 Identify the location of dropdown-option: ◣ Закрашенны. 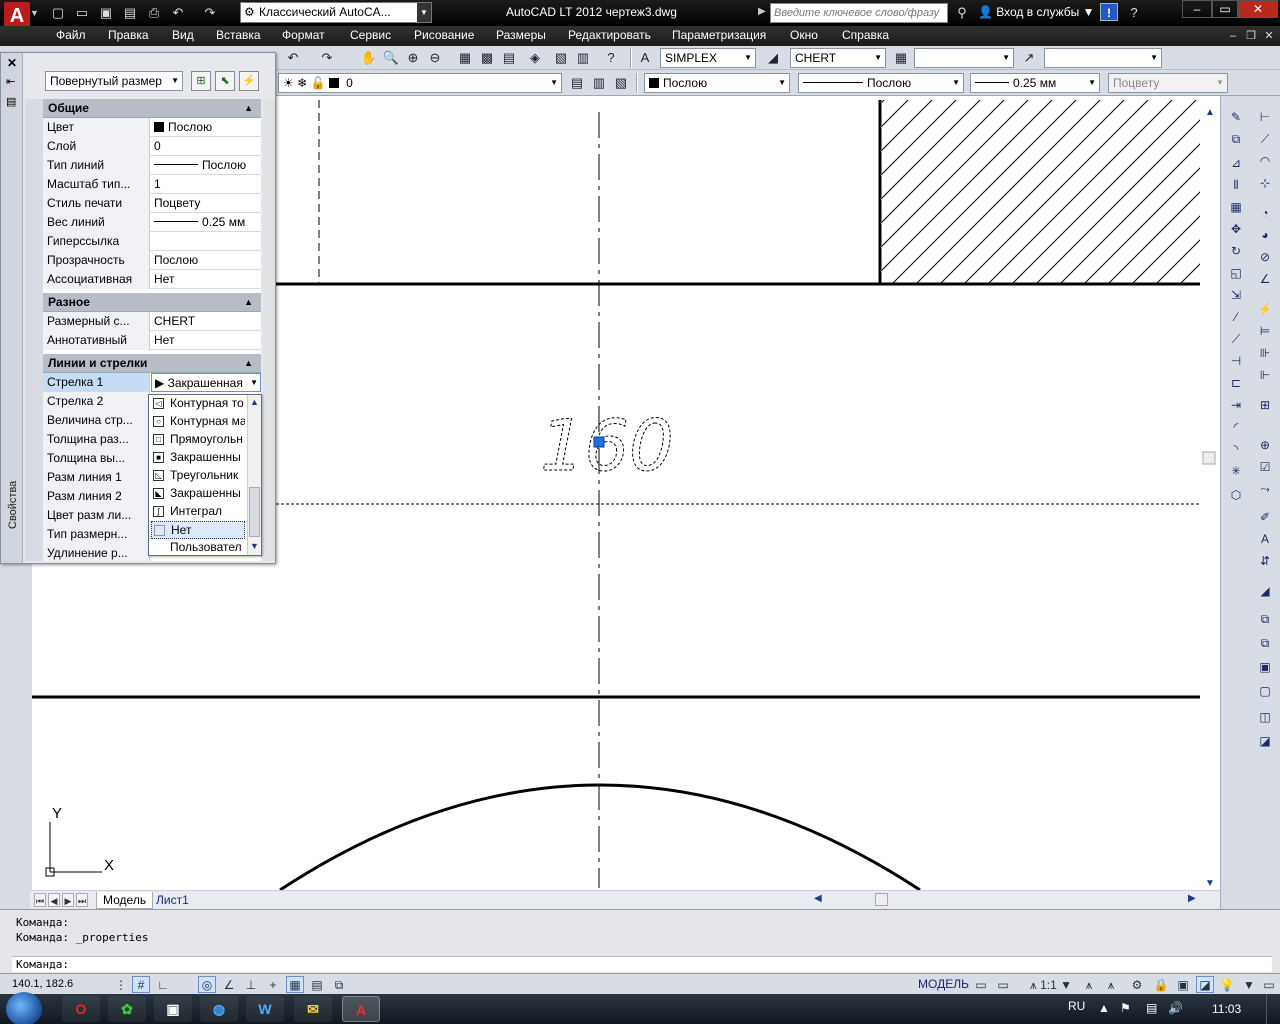
(198, 494).